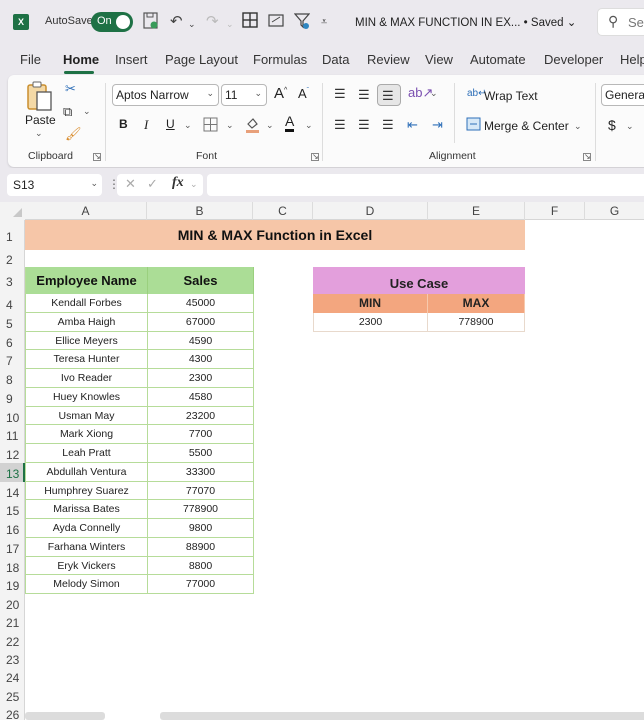 Image resolution: width=644 pixels, height=720 pixels. What do you see at coordinates (12, 472) in the screenshot?
I see `row-header-13: 13` at bounding box center [12, 472].